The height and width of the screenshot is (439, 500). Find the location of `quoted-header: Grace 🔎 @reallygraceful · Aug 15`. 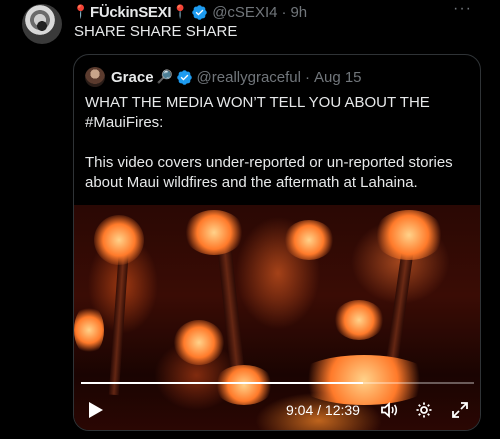

quoted-header: Grace 🔎 @reallygraceful · Aug 15 is located at coordinates (223, 77).